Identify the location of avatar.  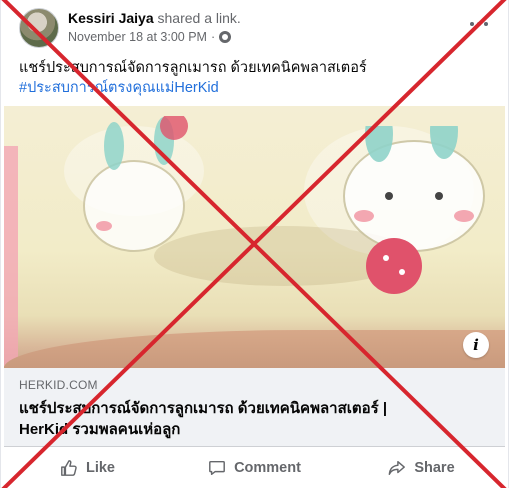
(39, 28).